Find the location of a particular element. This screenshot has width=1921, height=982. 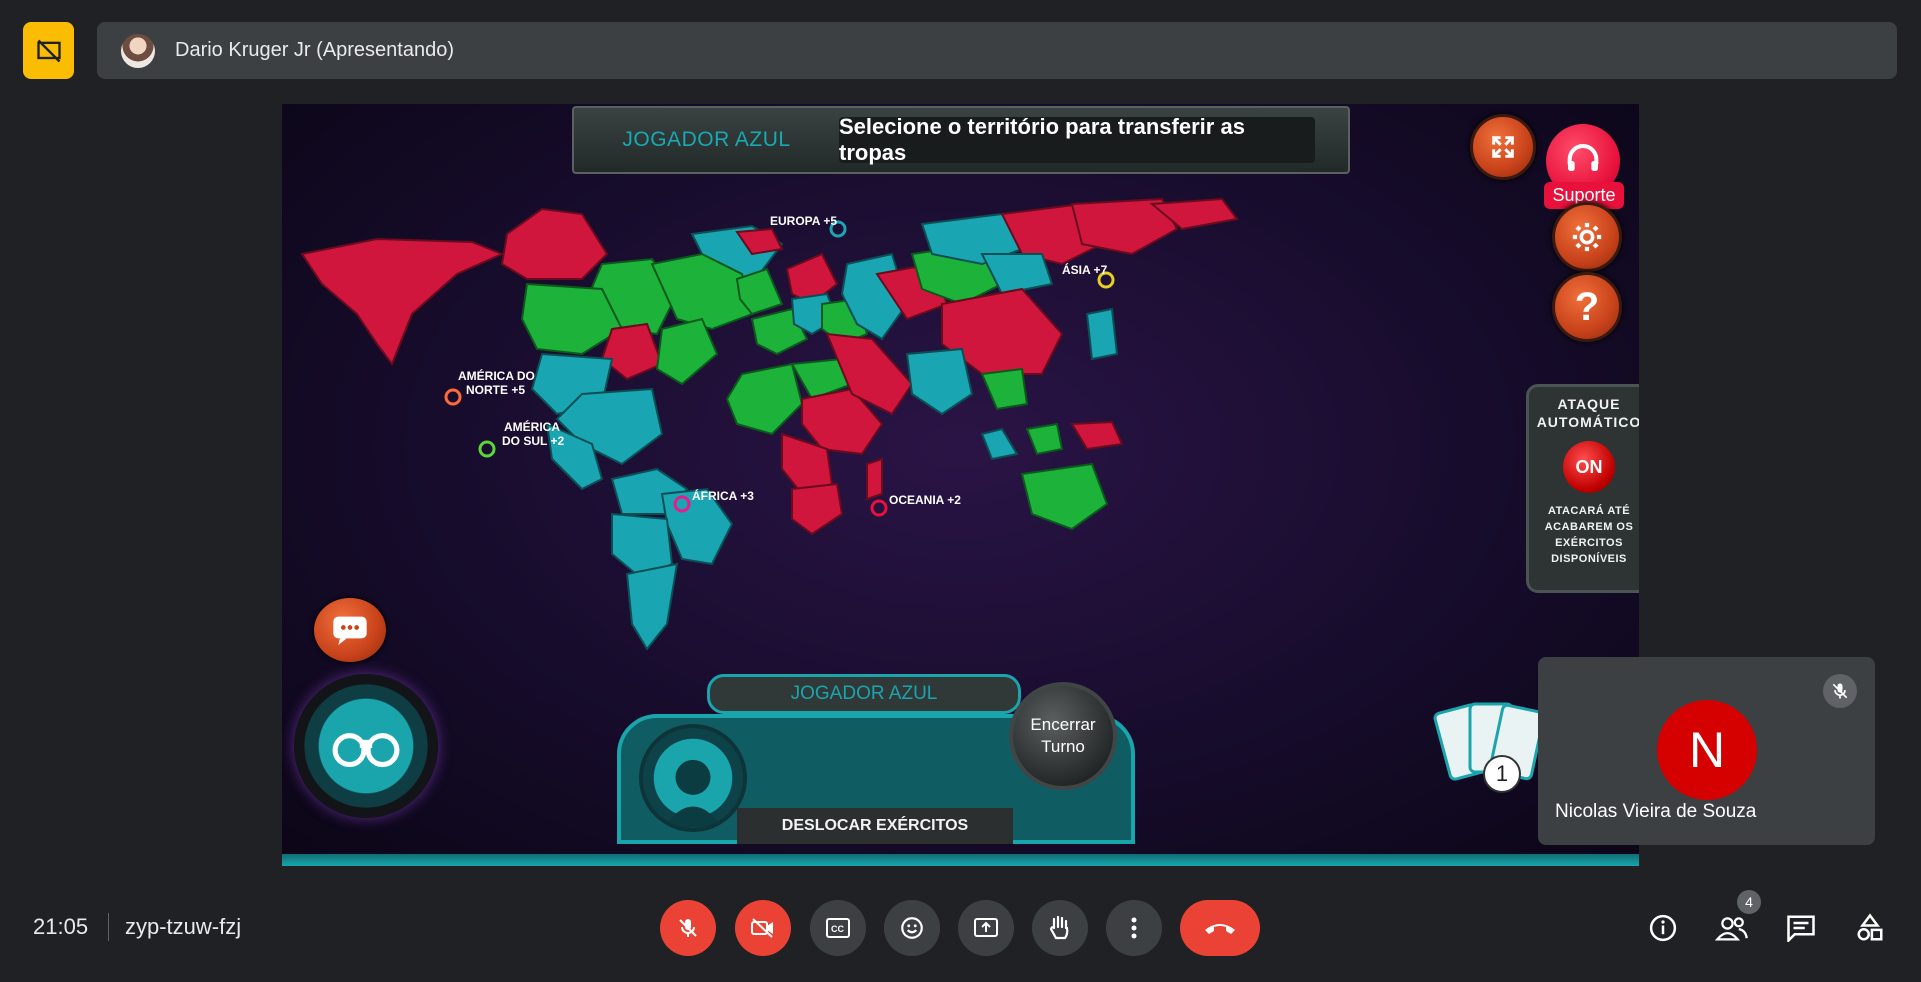

territory-japao is located at coordinates (1102, 334).